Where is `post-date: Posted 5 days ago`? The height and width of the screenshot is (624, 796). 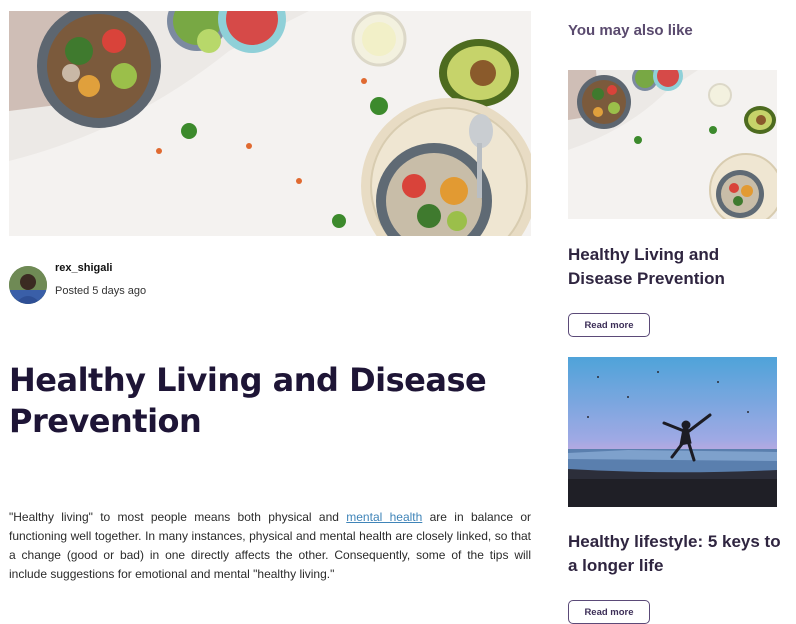 post-date: Posted 5 days ago is located at coordinates (101, 291).